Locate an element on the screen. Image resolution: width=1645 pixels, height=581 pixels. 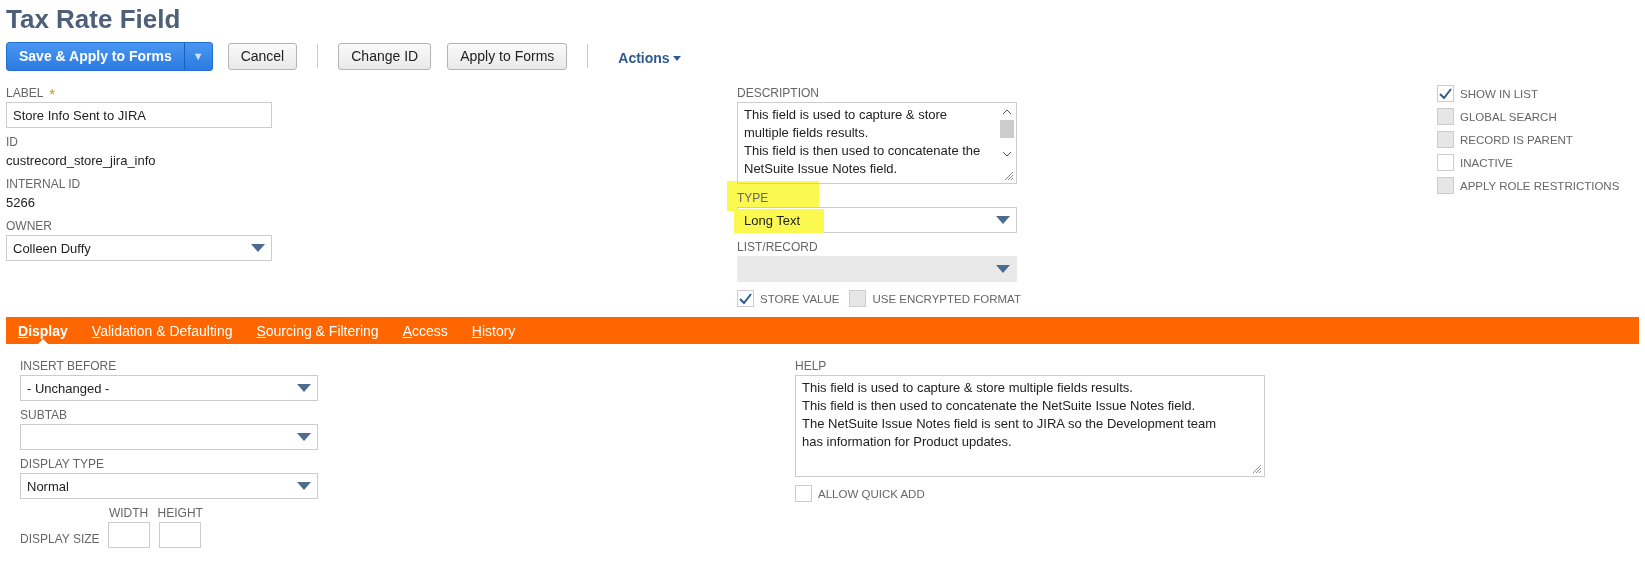
save-button: Save & Apply to Forms is located at coordinates (95, 56).